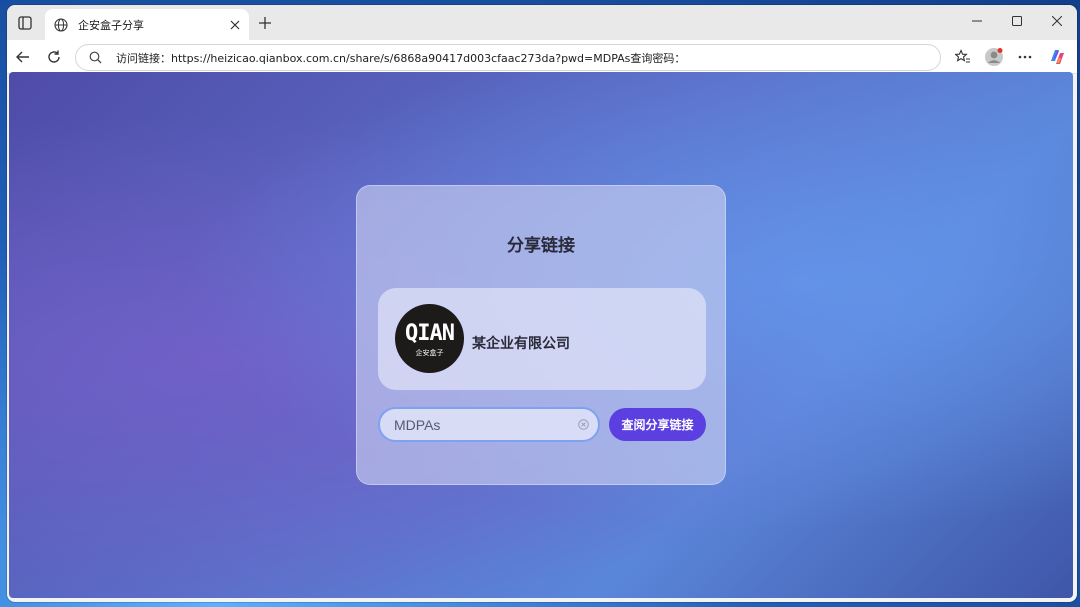 This screenshot has height=607, width=1080. I want to click on company-logo: QIAN 企安盒子, so click(429, 338).